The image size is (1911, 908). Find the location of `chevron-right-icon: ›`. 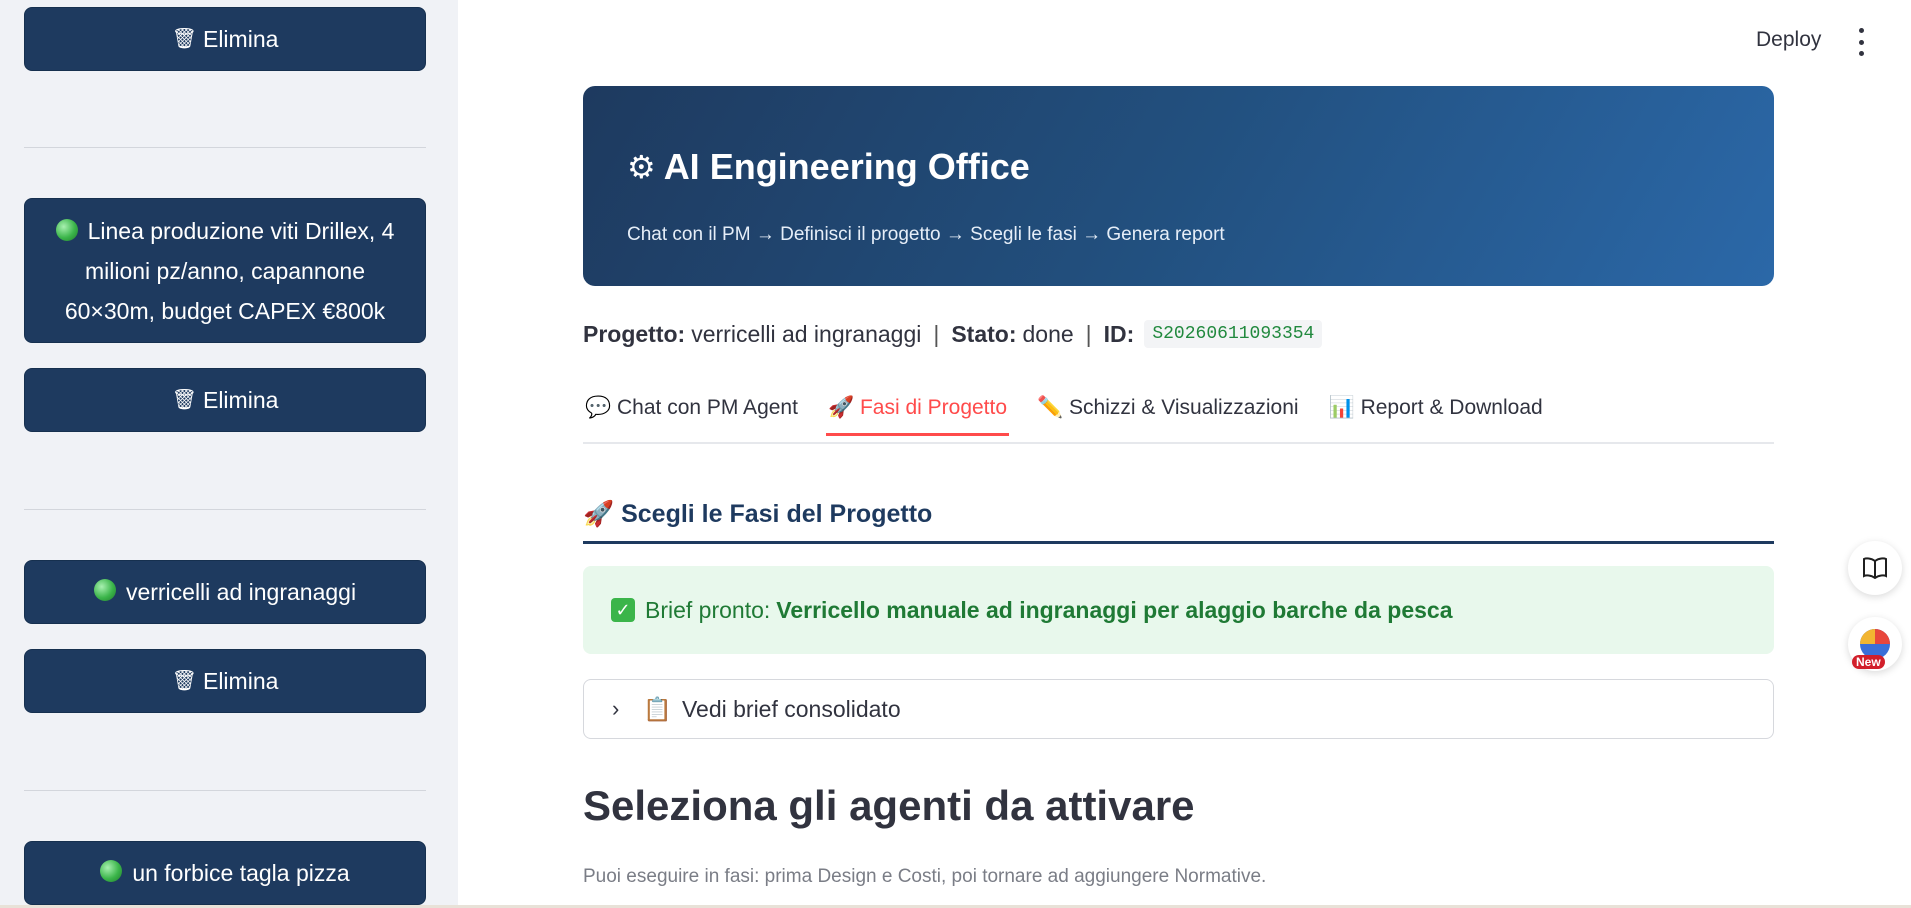

chevron-right-icon: › is located at coordinates (616, 708).